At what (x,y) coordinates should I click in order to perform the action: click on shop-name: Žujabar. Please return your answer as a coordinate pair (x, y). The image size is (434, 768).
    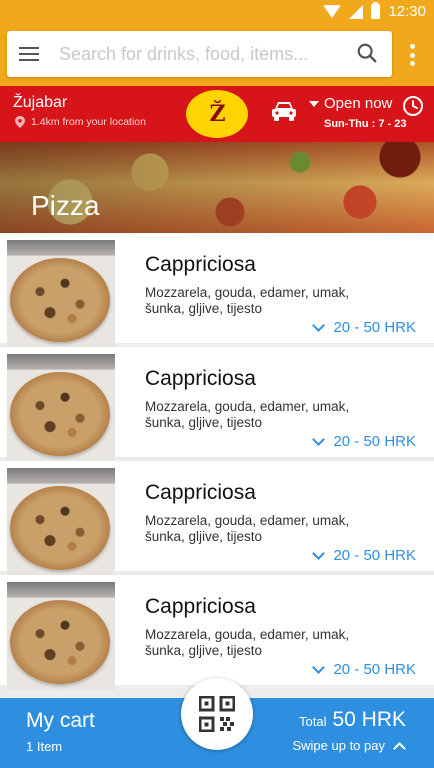
    Looking at the image, I should click on (40, 103).